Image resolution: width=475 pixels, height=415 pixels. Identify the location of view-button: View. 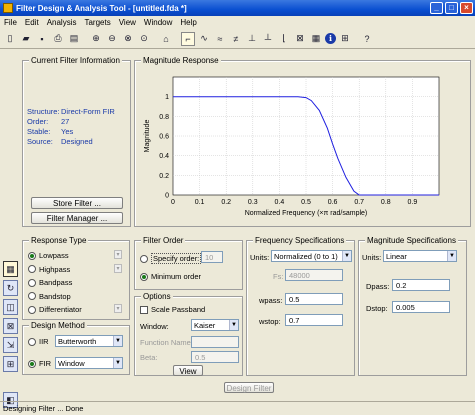
(188, 370).